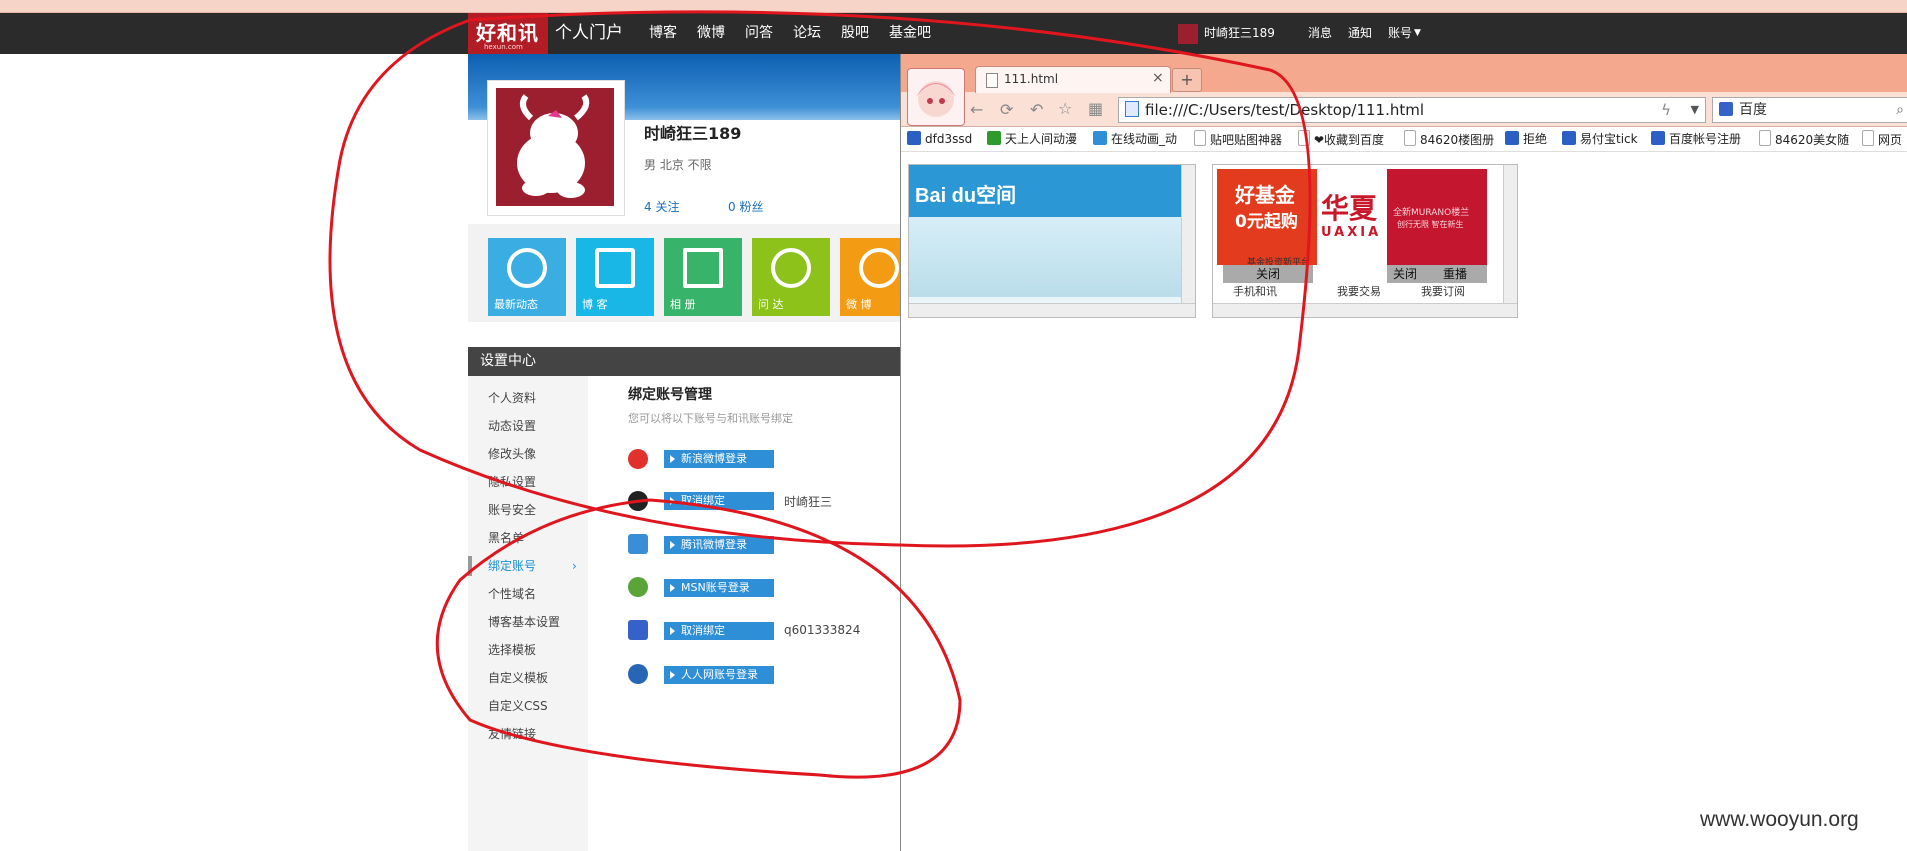 Image resolution: width=1907 pixels, height=851 pixels. What do you see at coordinates (1900, 110) in the screenshot?
I see `search-icon: ⌕` at bounding box center [1900, 110].